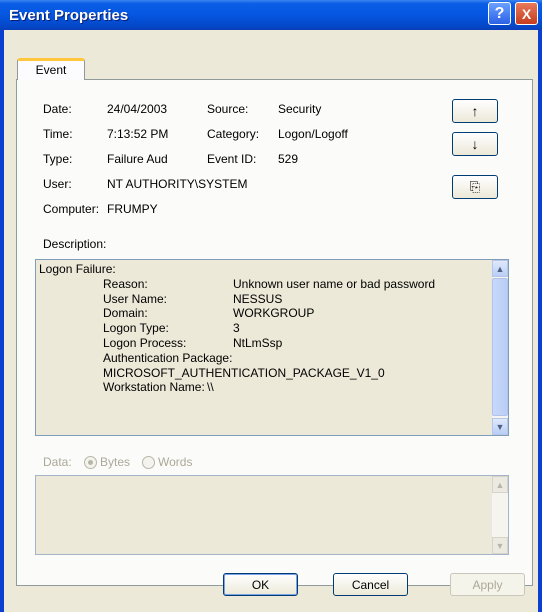 The height and width of the screenshot is (612, 542). I want to click on cancel-button: Cancel, so click(370, 584).